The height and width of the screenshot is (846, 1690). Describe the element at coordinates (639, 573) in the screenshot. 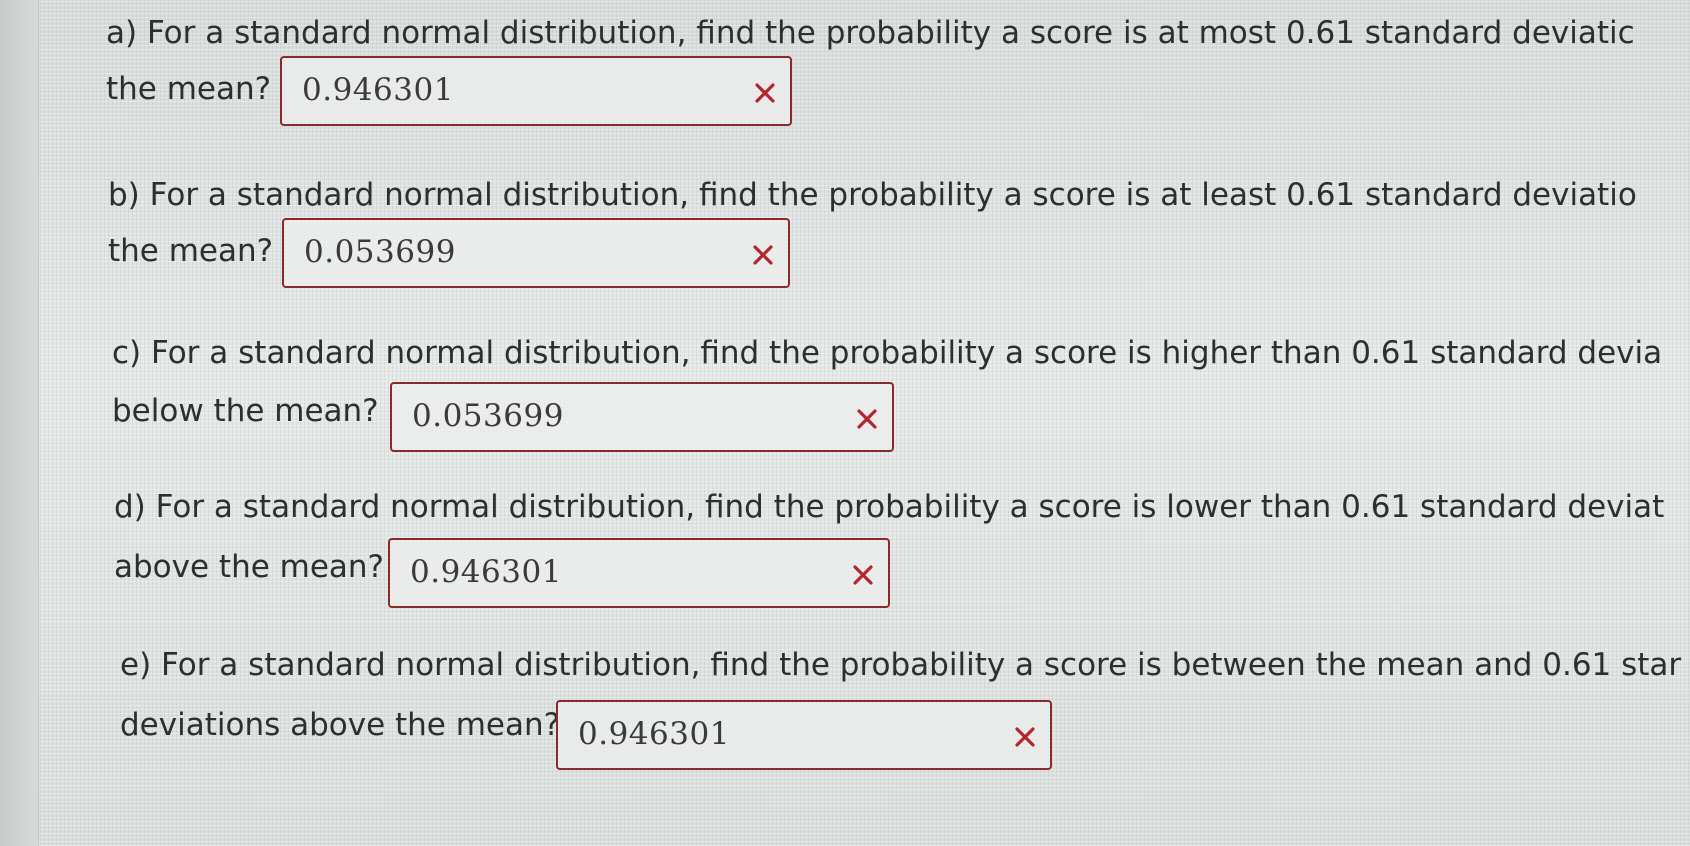

I see `question-d-answer-field: 0.946301` at that location.